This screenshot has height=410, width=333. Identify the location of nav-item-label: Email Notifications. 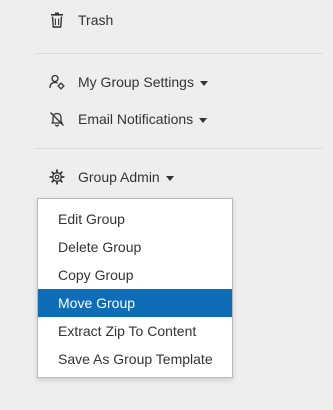
(136, 119).